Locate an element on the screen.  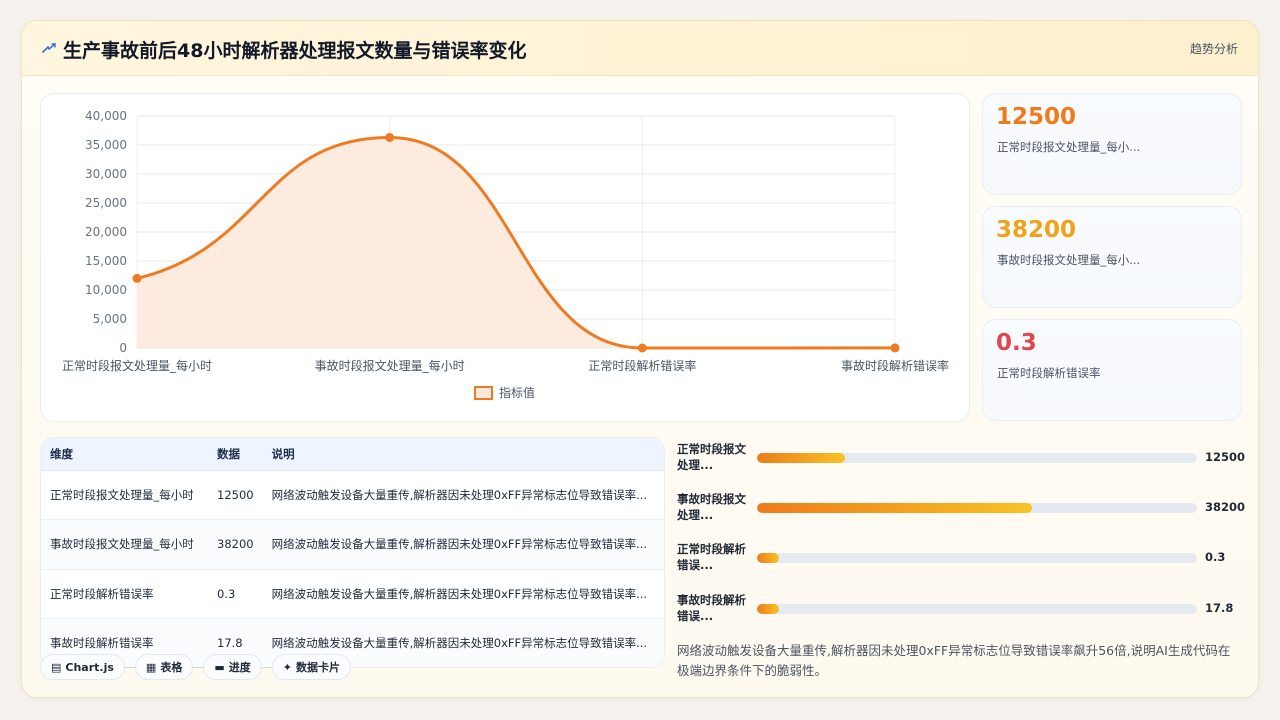
table-icon: ▦ is located at coordinates (151, 667).